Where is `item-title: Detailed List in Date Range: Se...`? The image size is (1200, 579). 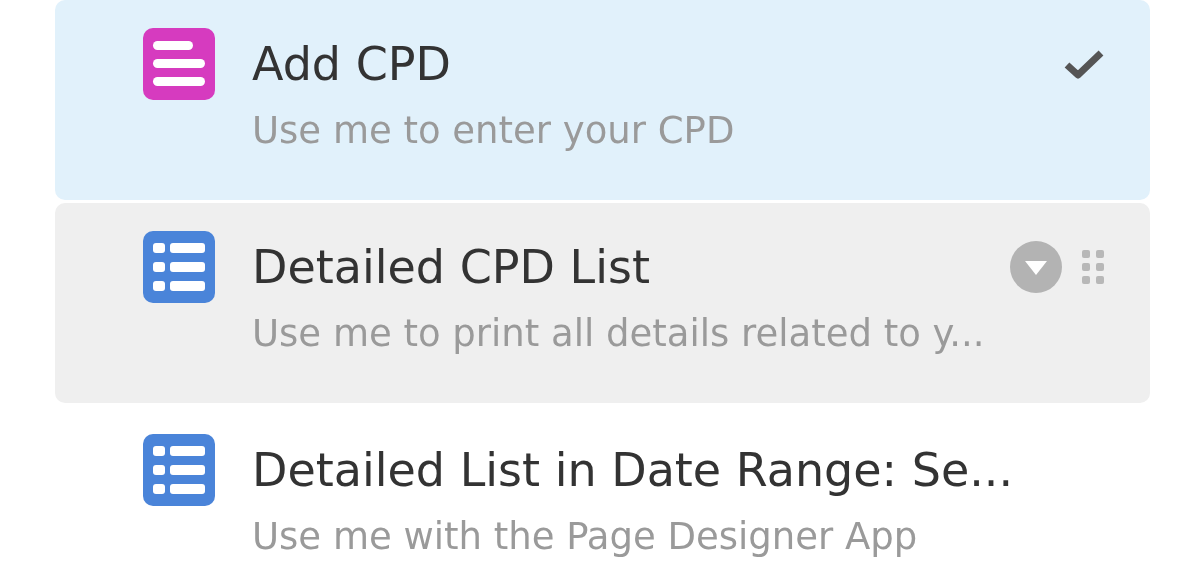 item-title: Detailed List in Date Range: Se... is located at coordinates (633, 470).